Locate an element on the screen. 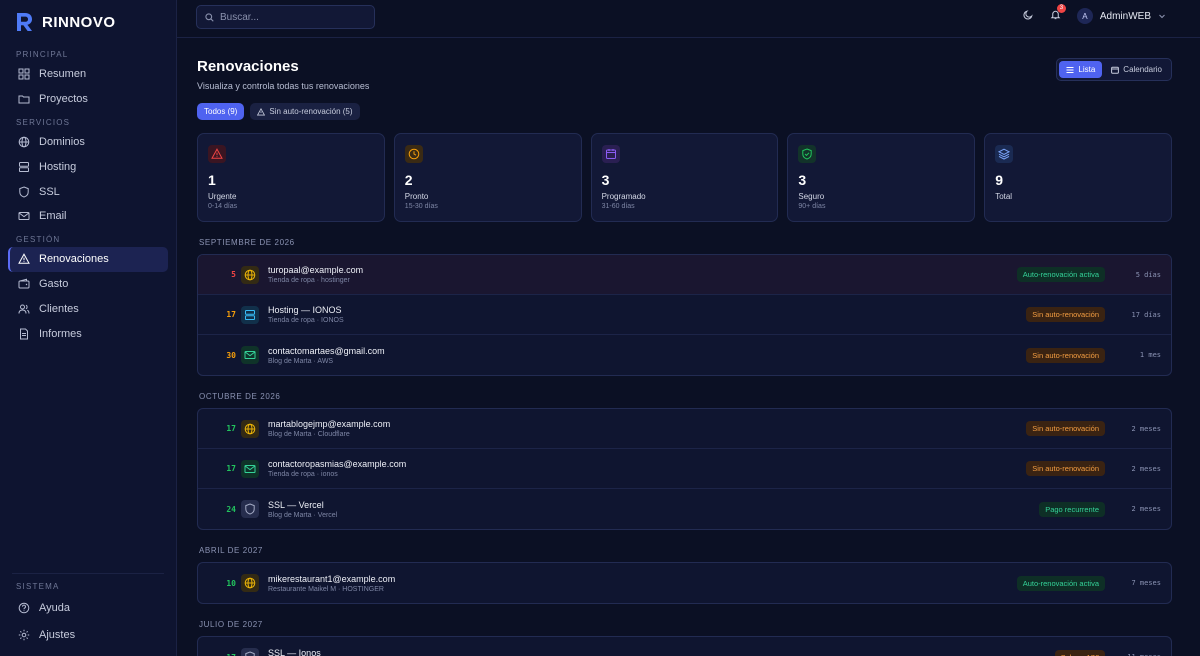 This screenshot has height=656, width=1200. dashboard-icon is located at coordinates (24, 74).